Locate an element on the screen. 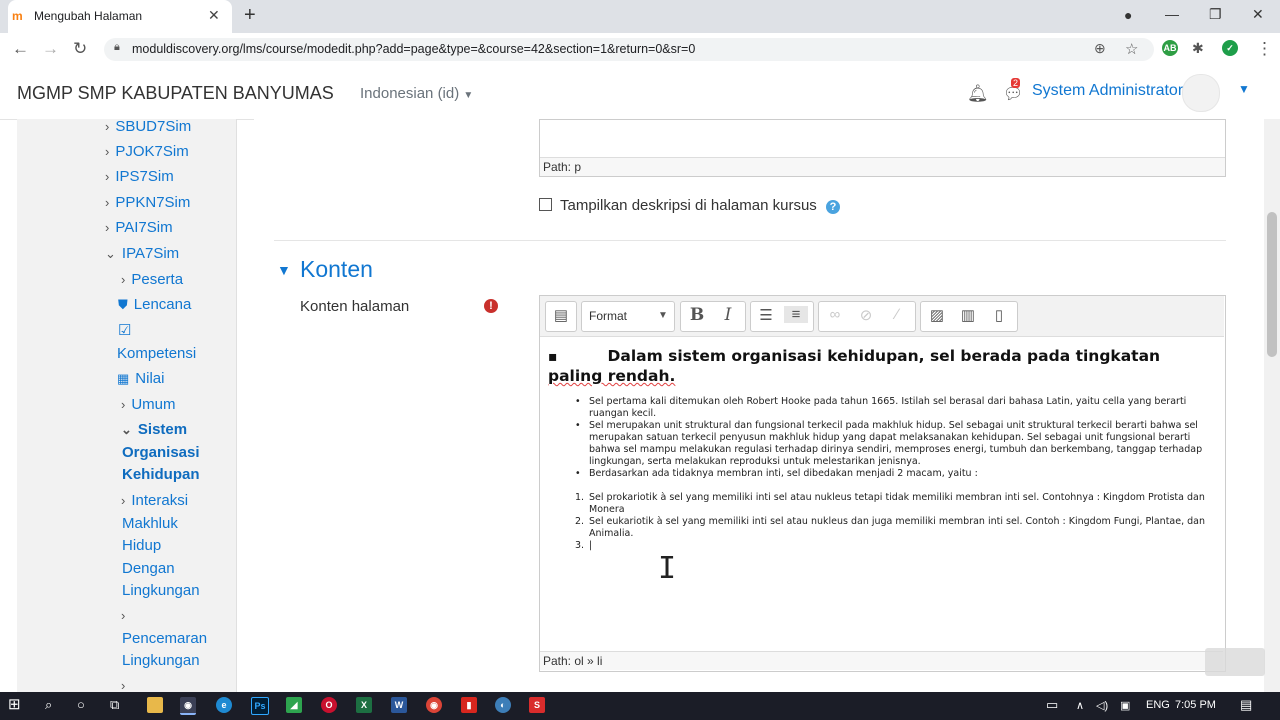 The image size is (1280, 720). new-tab-button: + is located at coordinates (250, 15).